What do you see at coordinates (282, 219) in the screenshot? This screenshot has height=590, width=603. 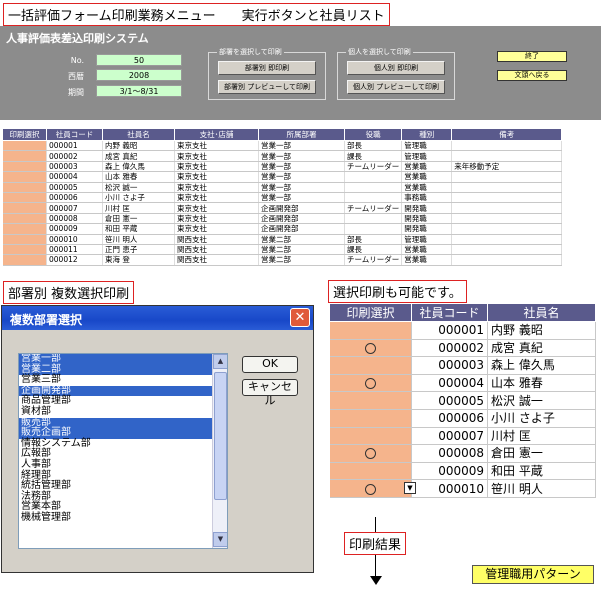 I see `table-row: 000008 倉田 憲一 東京支社 企画開発部 開発職` at bounding box center [282, 219].